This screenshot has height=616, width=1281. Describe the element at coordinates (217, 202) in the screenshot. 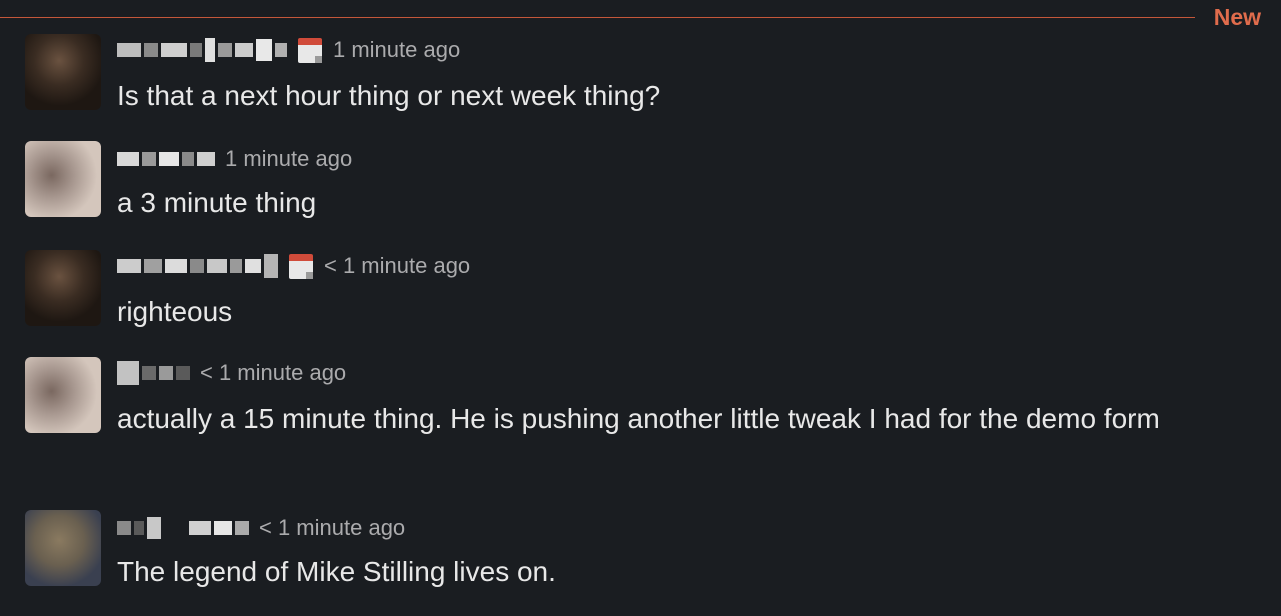

I see `message-text: a 3 minute thing` at that location.